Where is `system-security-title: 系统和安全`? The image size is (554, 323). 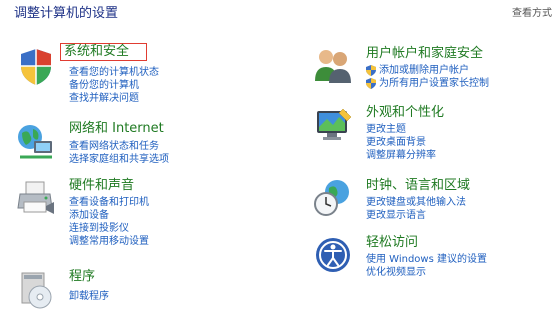
system-security-title: 系统和安全 is located at coordinates (104, 52).